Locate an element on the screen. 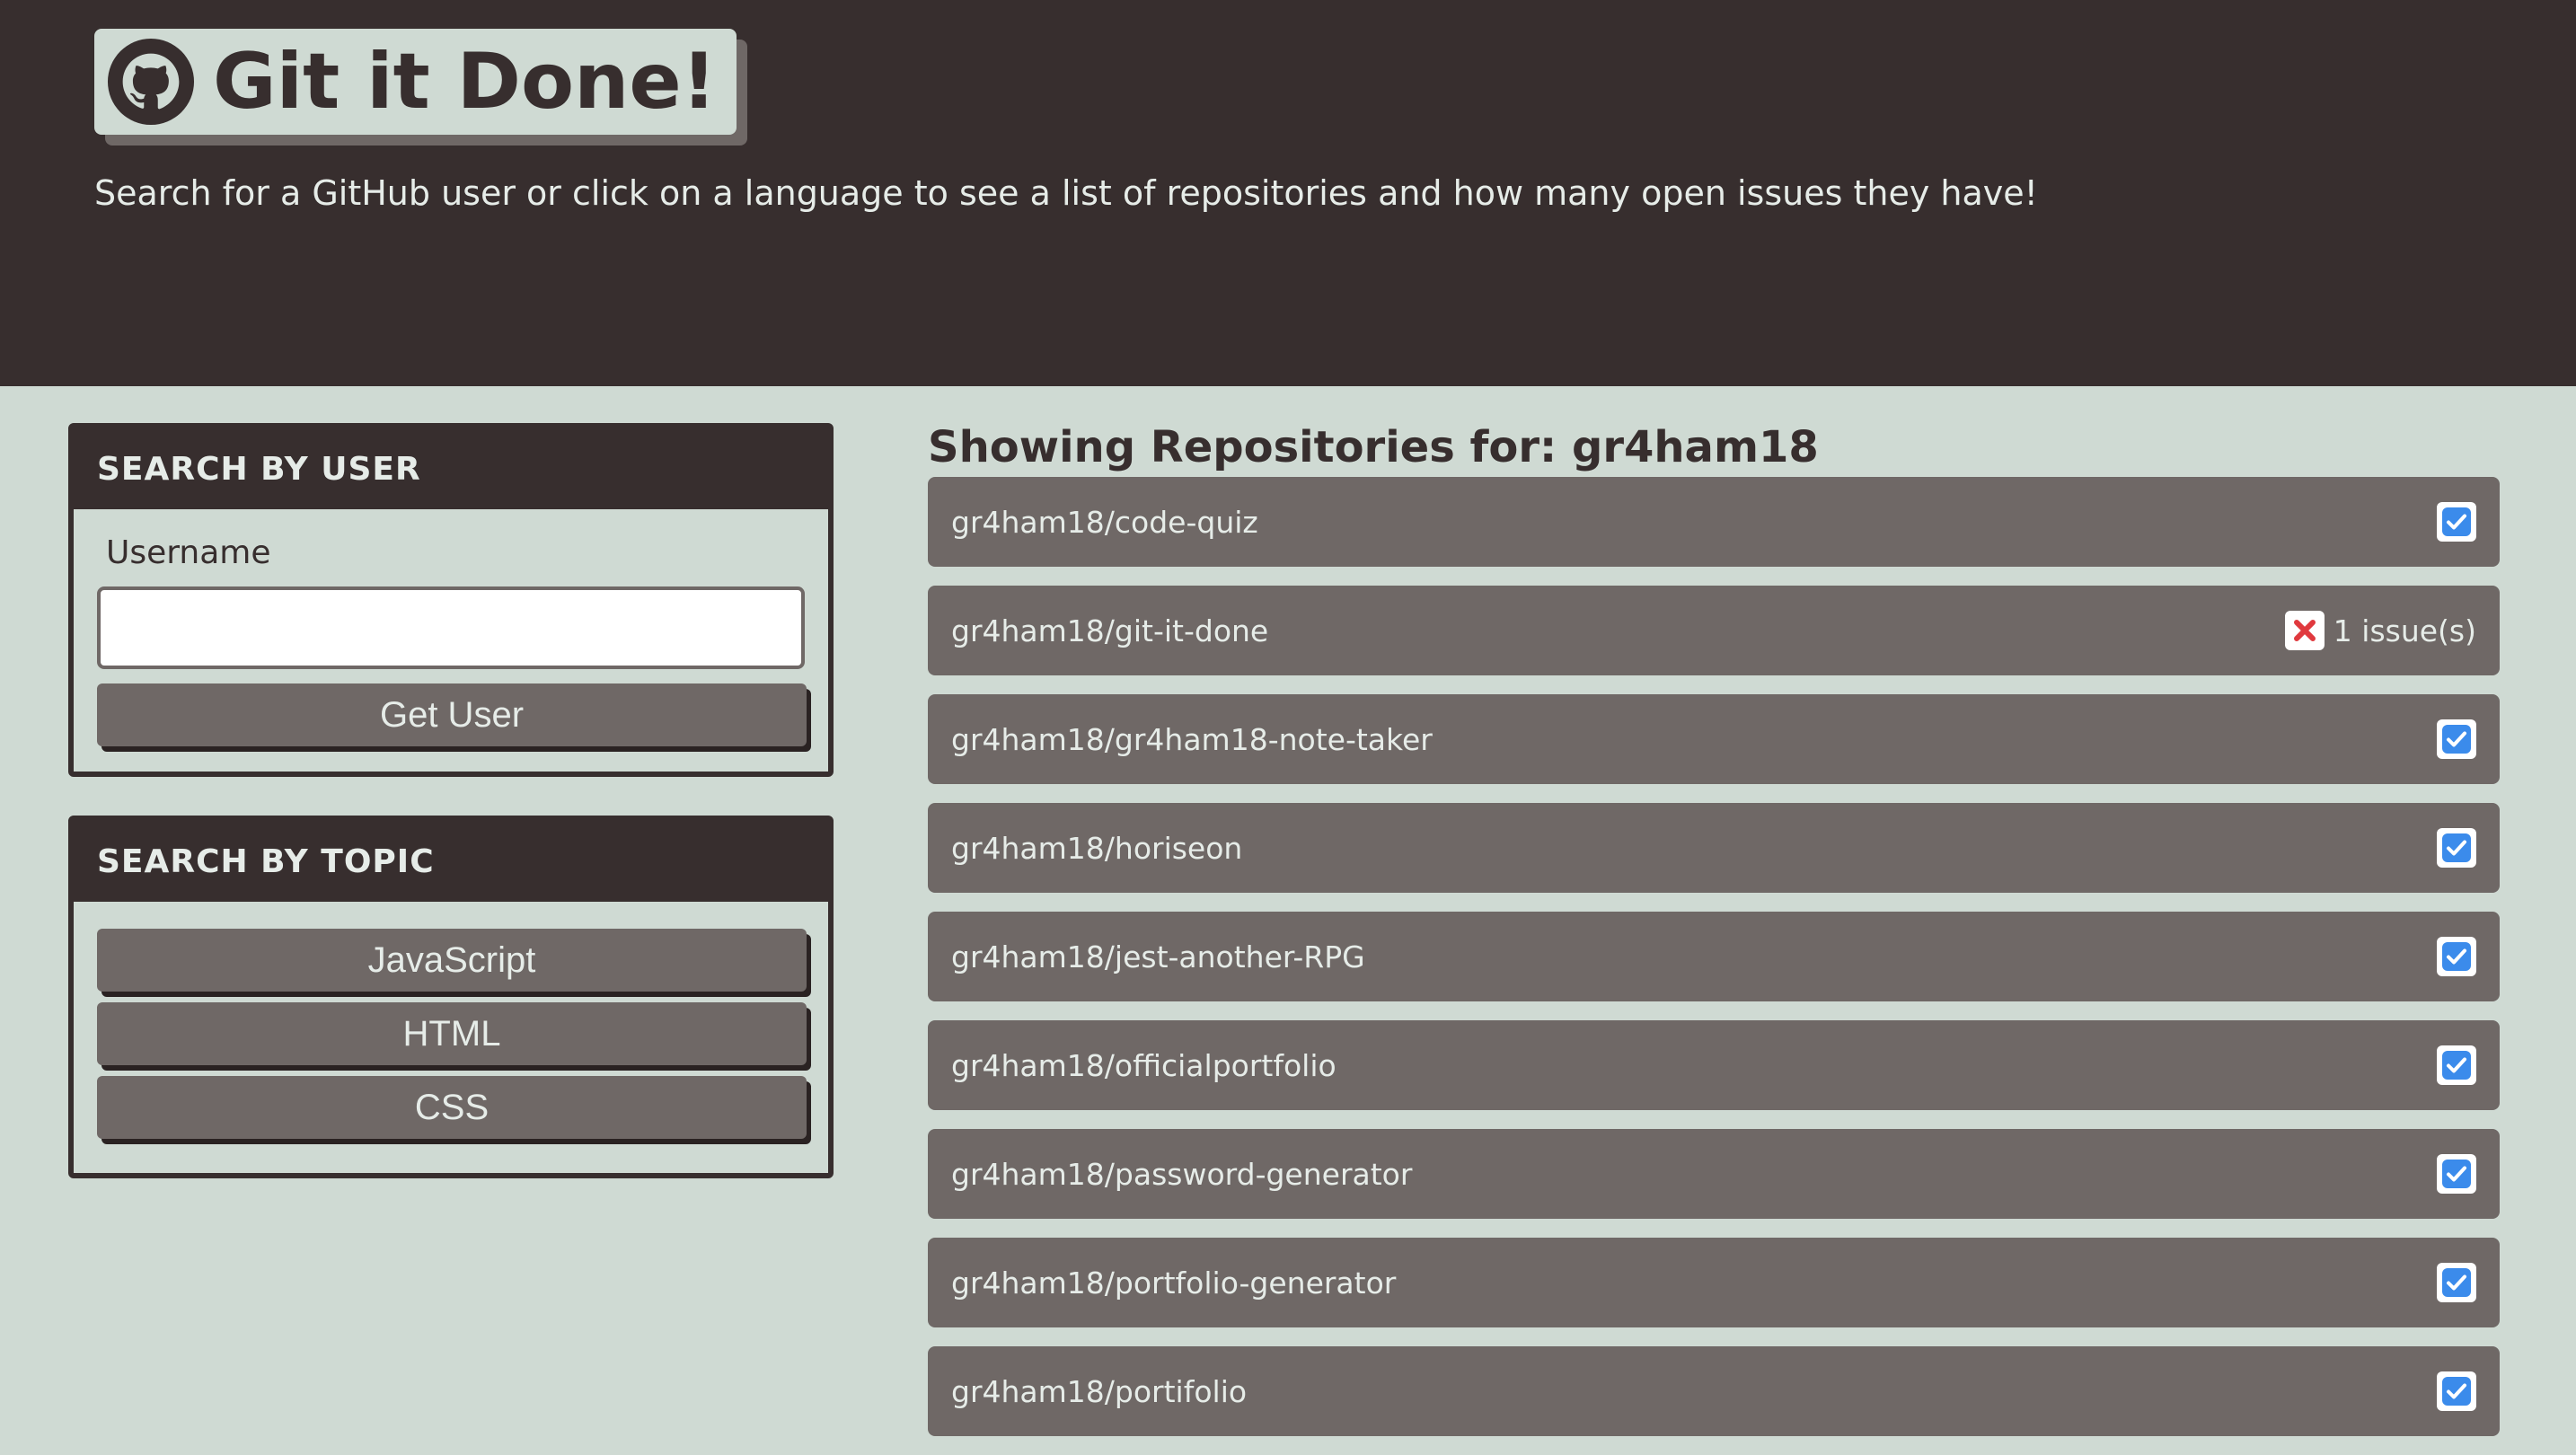 Image resolution: width=2576 pixels, height=1455 pixels. username-label: Username is located at coordinates (188, 552).